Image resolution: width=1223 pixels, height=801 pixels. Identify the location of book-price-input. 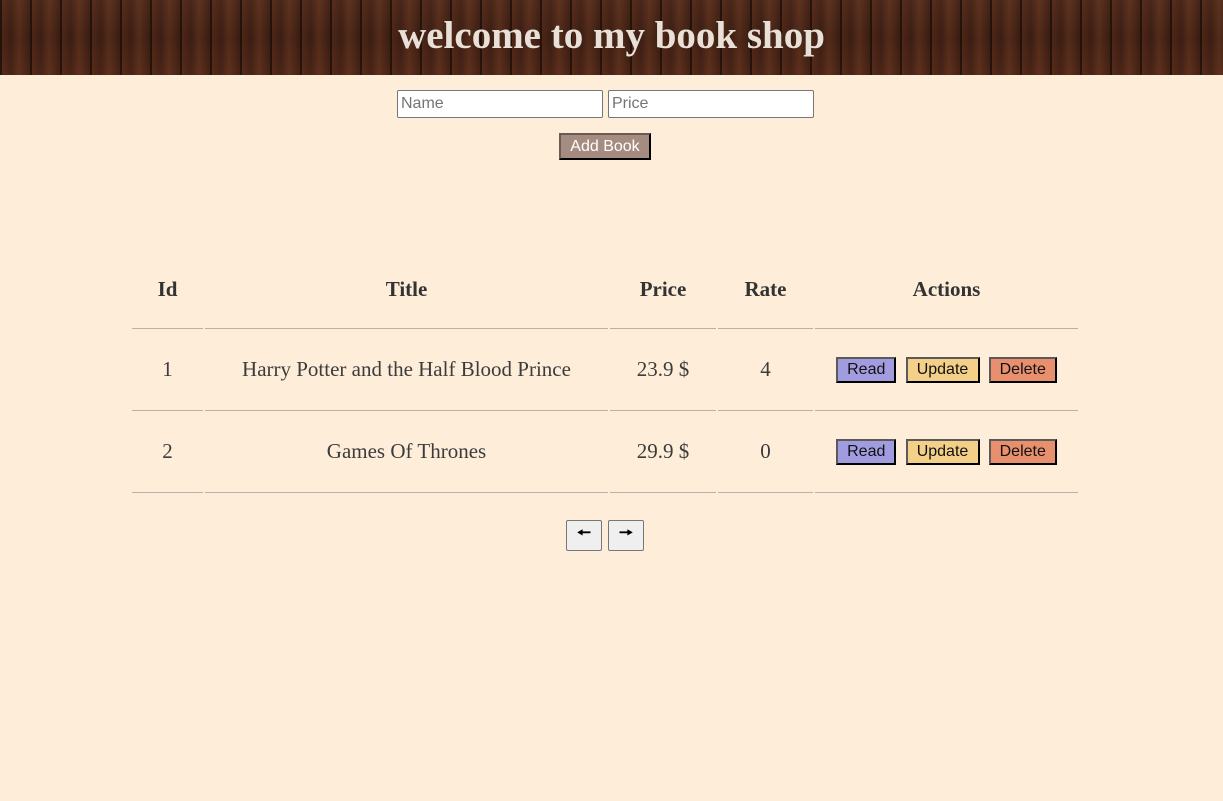
(711, 104).